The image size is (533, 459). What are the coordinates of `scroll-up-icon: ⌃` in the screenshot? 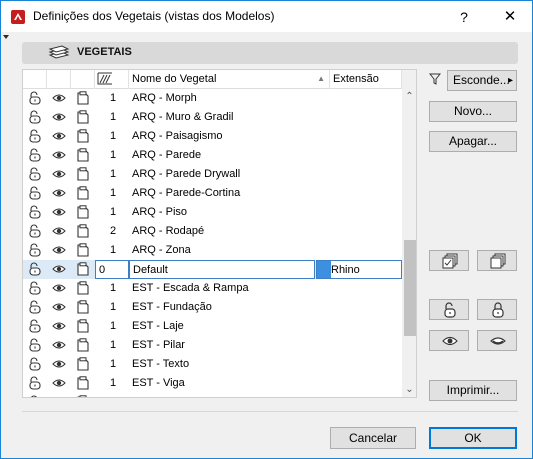 It's located at (409, 97).